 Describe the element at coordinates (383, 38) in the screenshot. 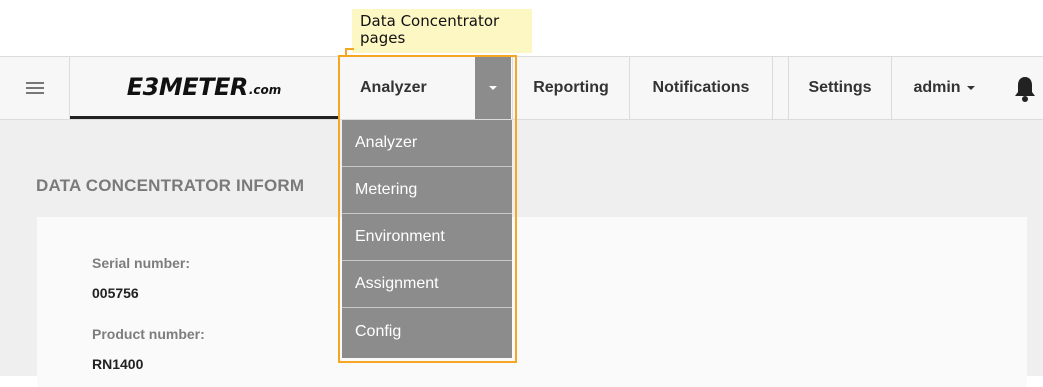

I see `callout-text-line2: pages` at that location.